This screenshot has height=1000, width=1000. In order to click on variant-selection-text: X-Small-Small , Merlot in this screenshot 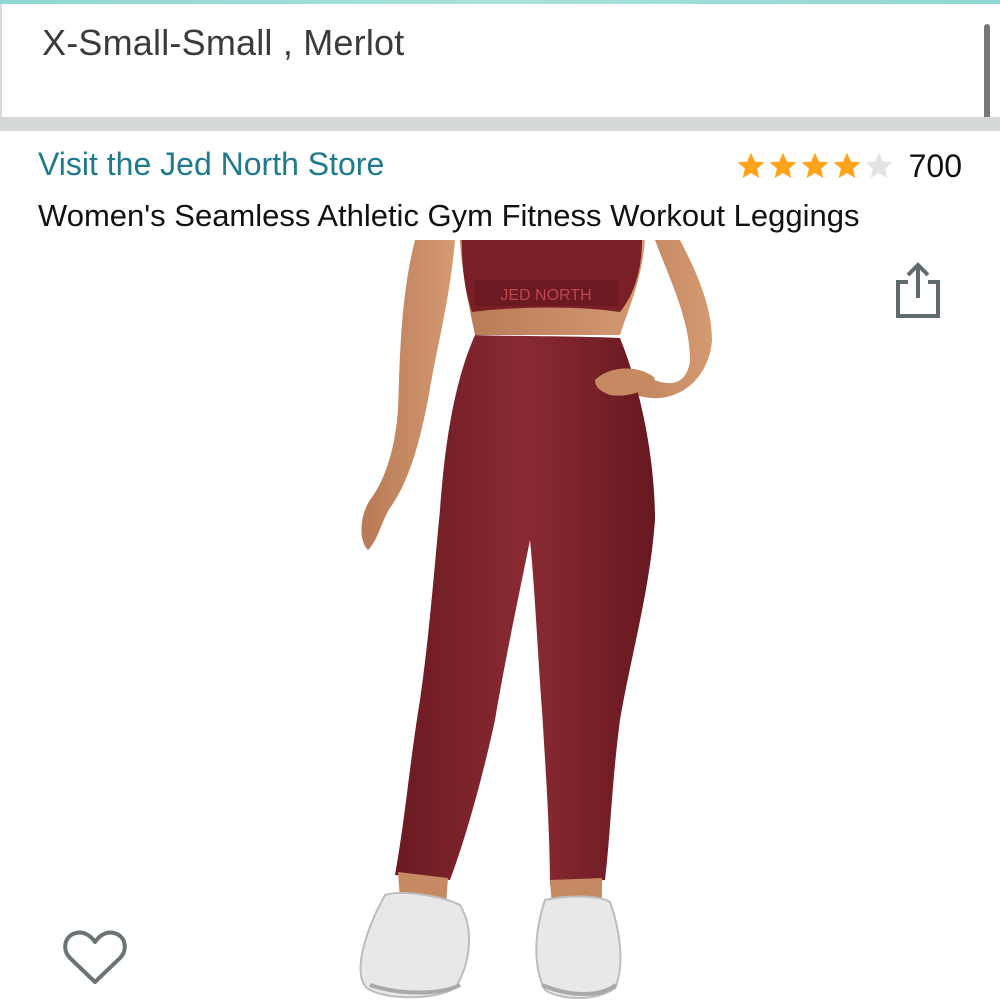, I will do `click(223, 42)`.